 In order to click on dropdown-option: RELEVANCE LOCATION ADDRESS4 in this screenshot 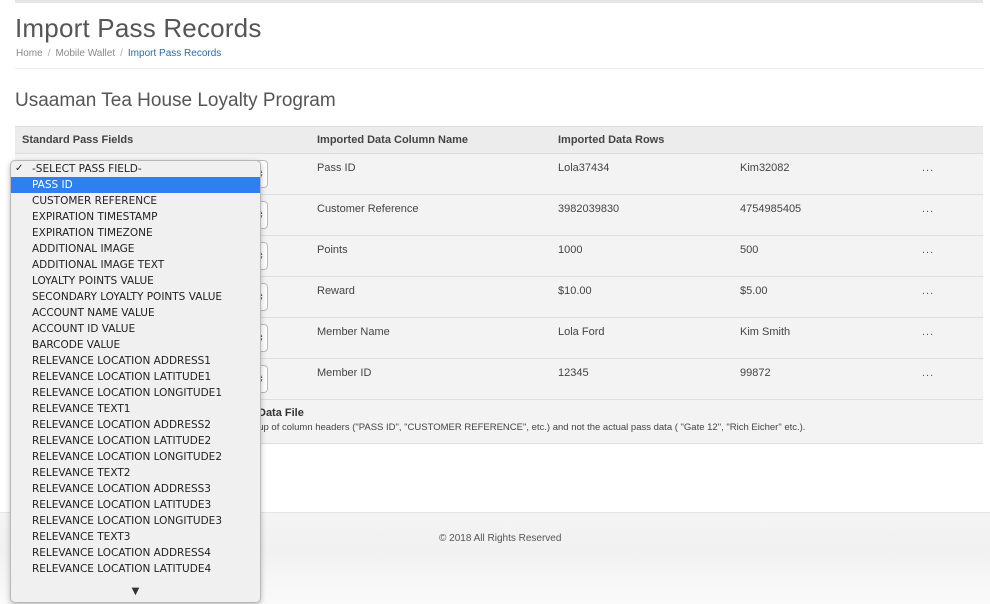, I will do `click(135, 553)`.